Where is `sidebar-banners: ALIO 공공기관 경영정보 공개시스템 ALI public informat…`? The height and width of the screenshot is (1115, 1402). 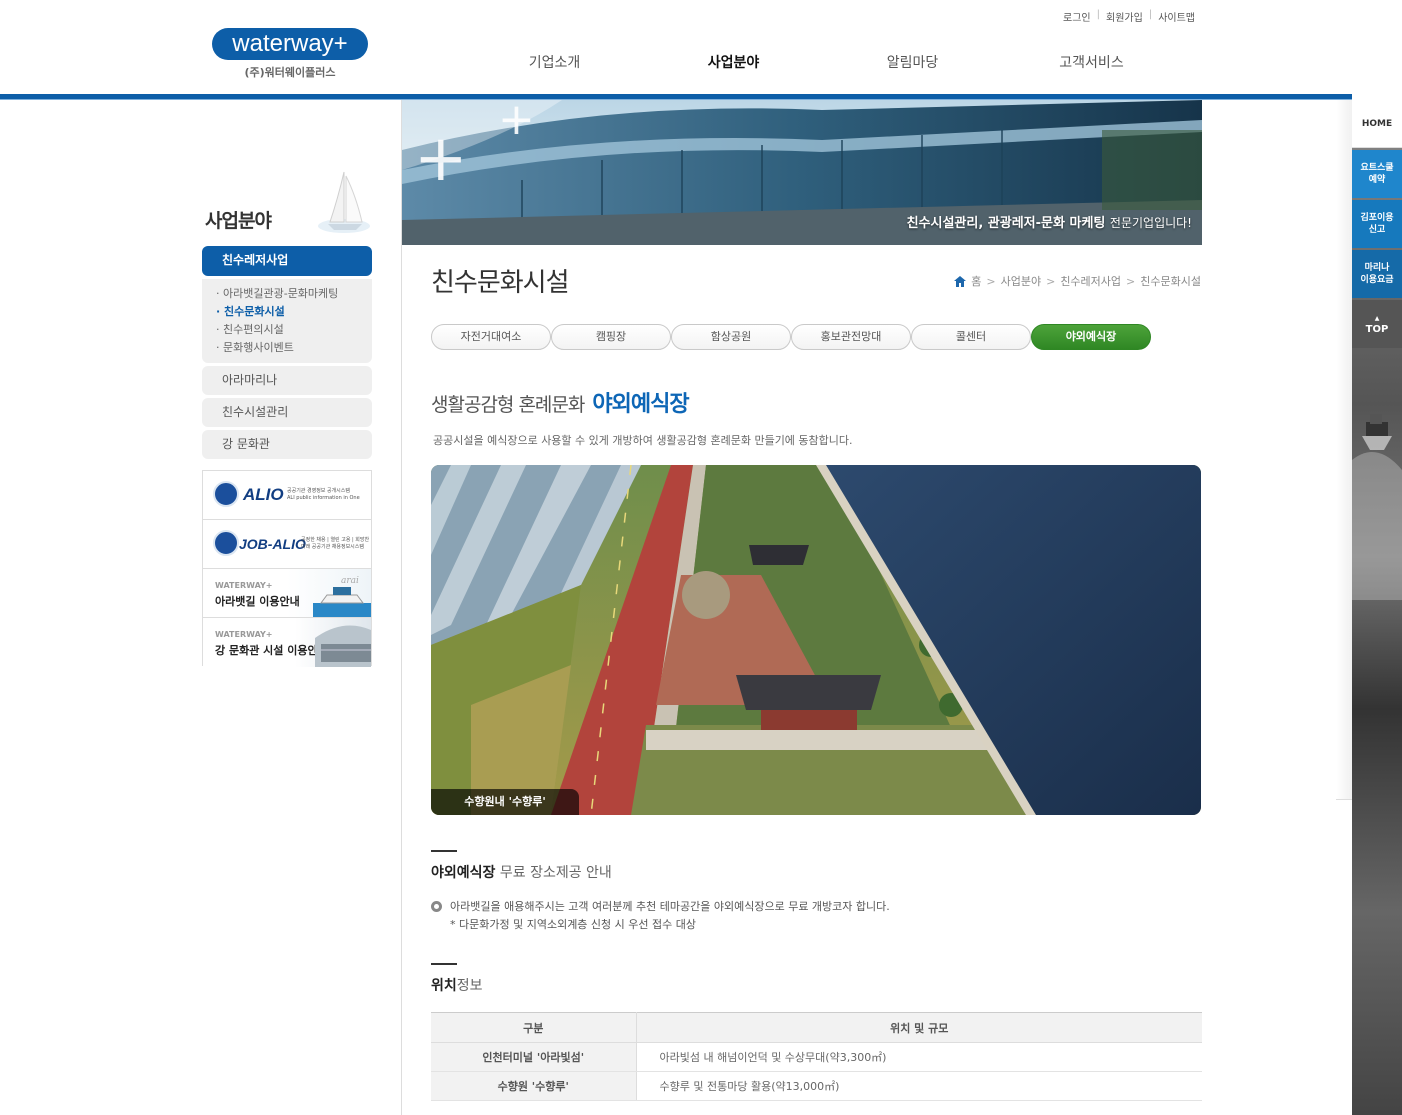
sidebar-banners: ALIO 공공기관 경영정보 공개시스템 ALI public informat… is located at coordinates (287, 568).